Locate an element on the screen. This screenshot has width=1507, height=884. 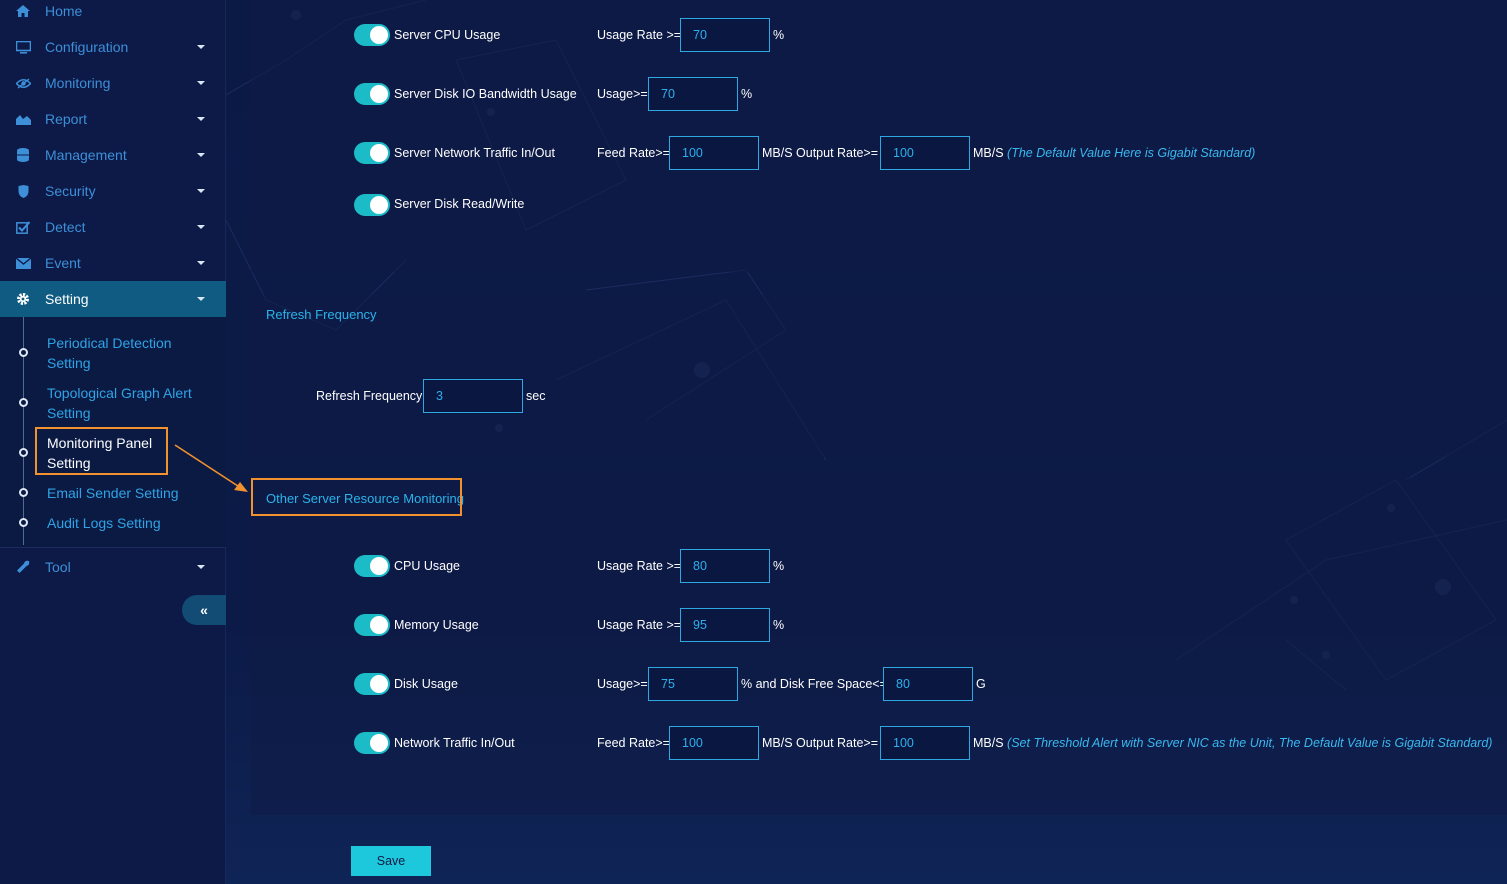
sidebar-item-label: Configuration is located at coordinates (87, 47).